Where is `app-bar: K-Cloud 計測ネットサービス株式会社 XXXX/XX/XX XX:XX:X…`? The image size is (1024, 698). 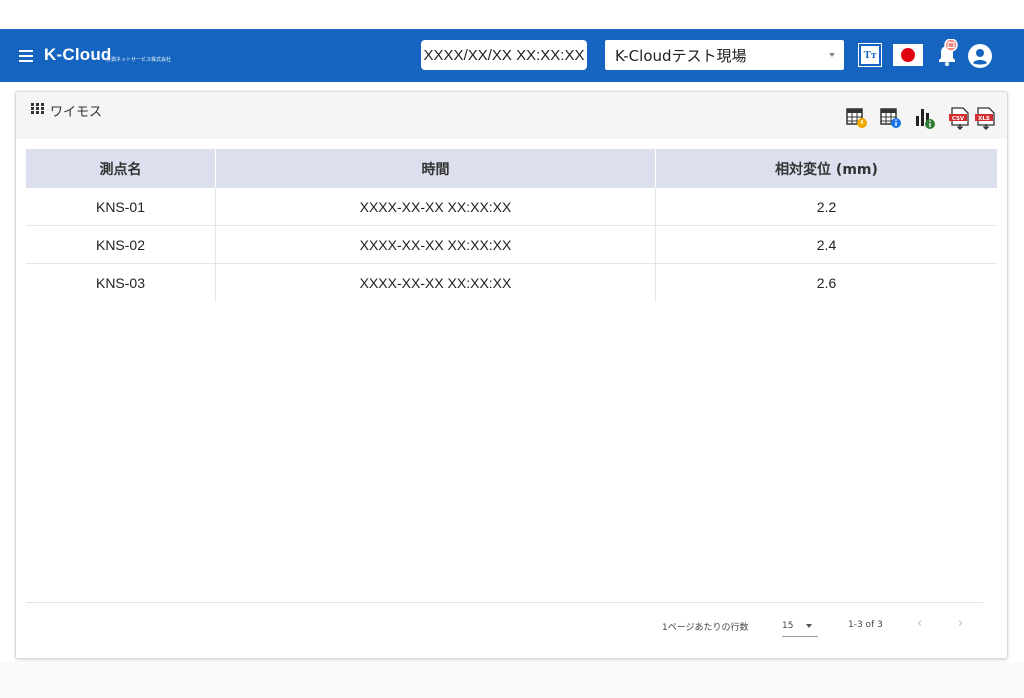 app-bar: K-Cloud 計測ネットサービス株式会社 XXXX/XX/XX XX:XX:X… is located at coordinates (512, 55).